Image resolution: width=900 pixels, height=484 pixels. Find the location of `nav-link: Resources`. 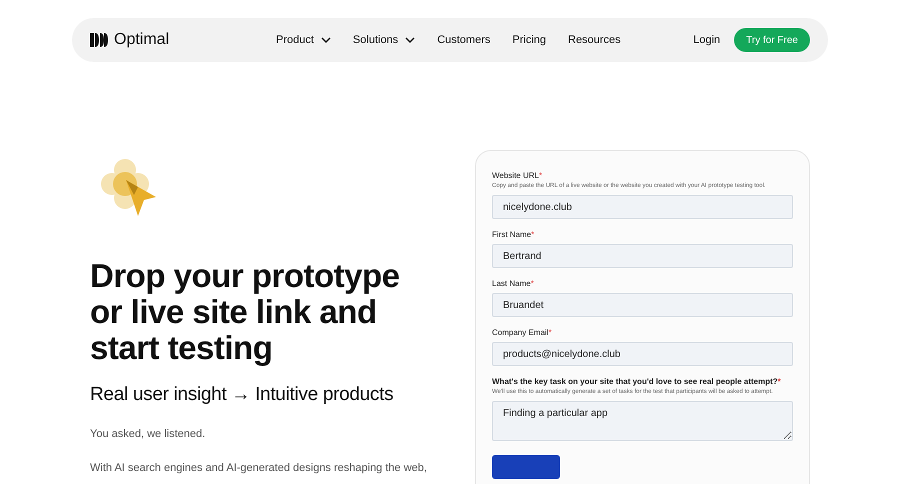

nav-link: Resources is located at coordinates (594, 40).